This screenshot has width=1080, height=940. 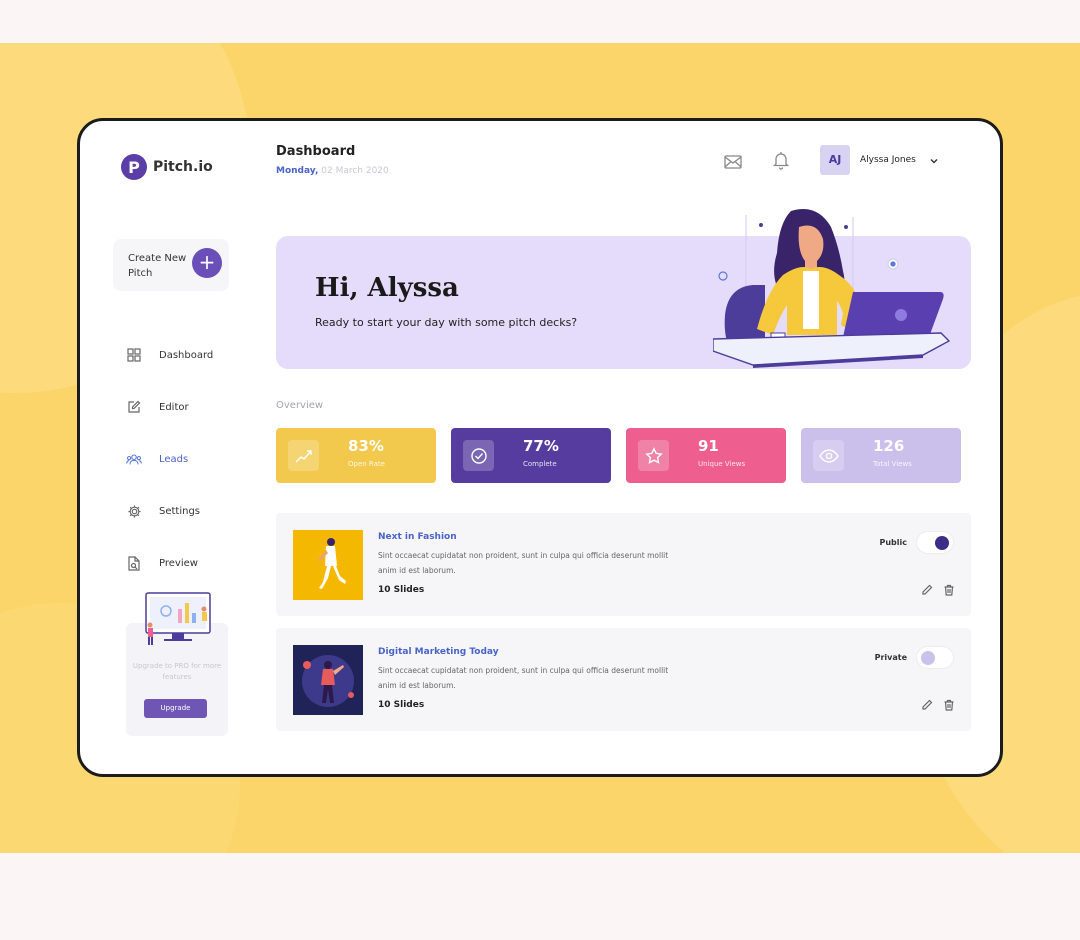 I want to click on users-icon, so click(x=134, y=459).